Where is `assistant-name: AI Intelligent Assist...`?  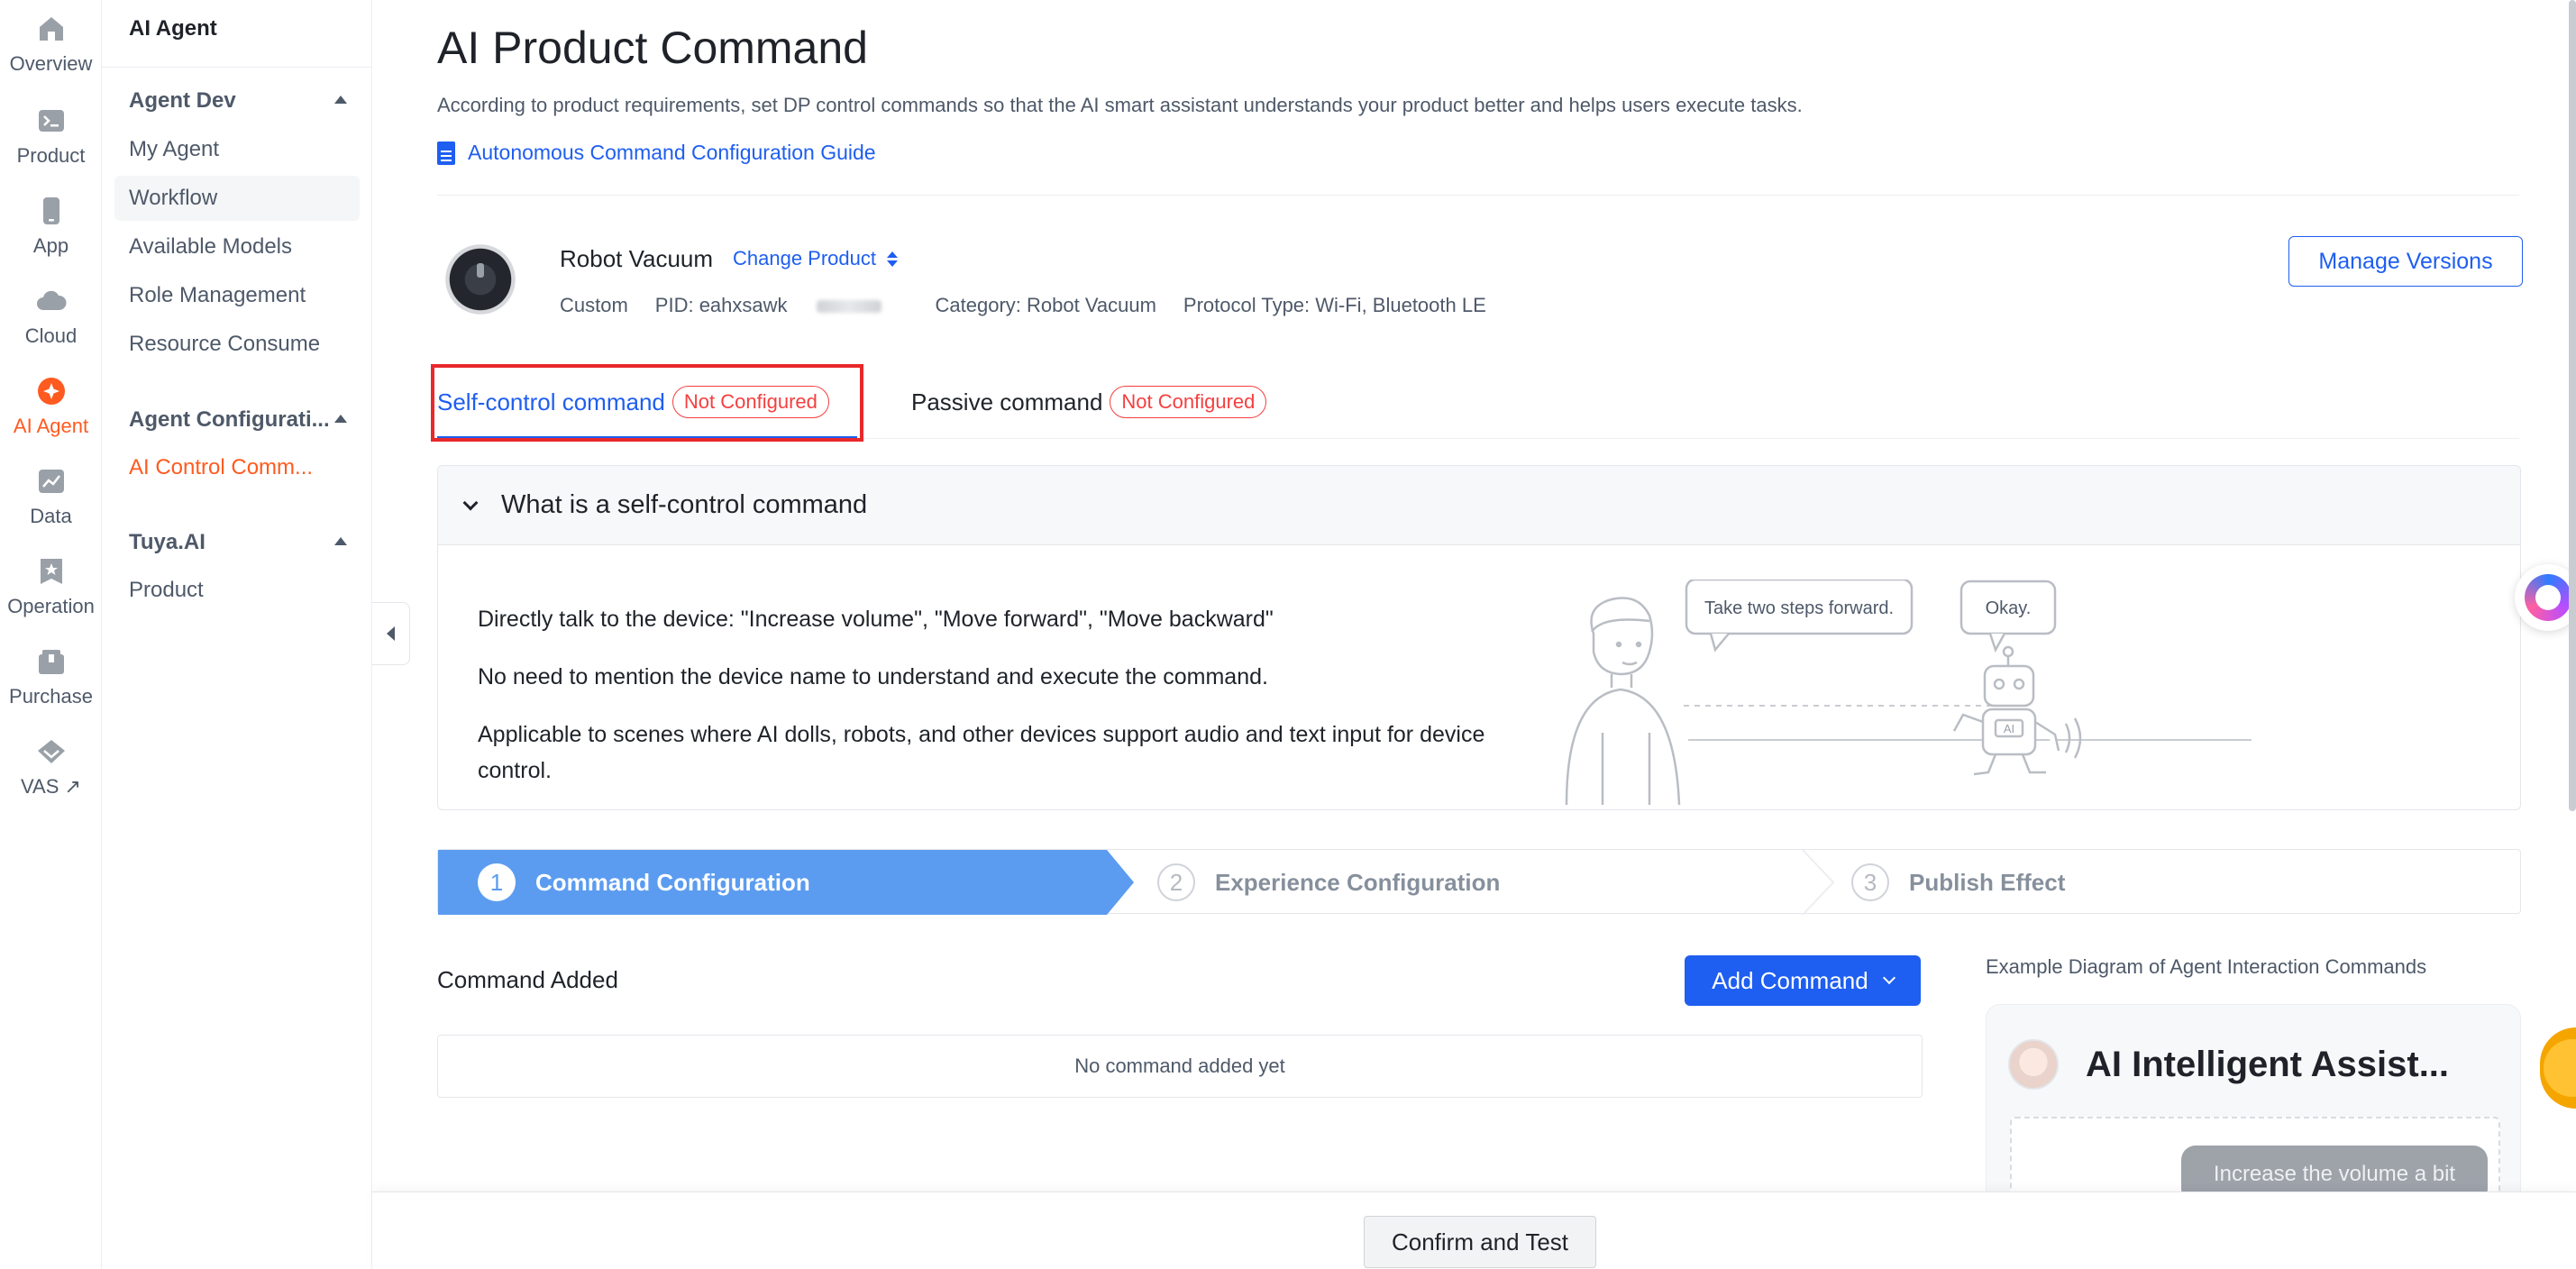
assistant-name: AI Intelligent Assist... is located at coordinates (2268, 1064).